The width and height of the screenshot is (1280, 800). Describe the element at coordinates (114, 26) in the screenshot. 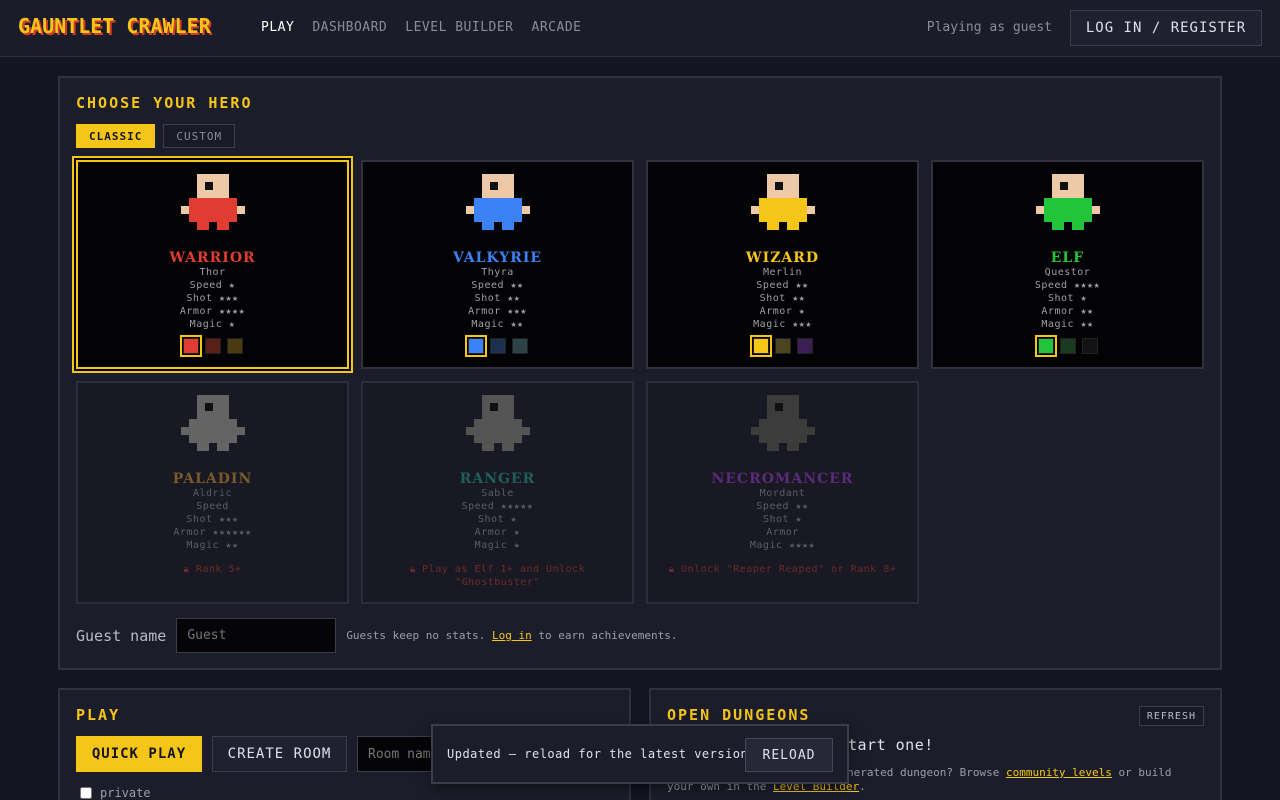

I see `app-logo: GAUNTLET CRAWLER` at that location.